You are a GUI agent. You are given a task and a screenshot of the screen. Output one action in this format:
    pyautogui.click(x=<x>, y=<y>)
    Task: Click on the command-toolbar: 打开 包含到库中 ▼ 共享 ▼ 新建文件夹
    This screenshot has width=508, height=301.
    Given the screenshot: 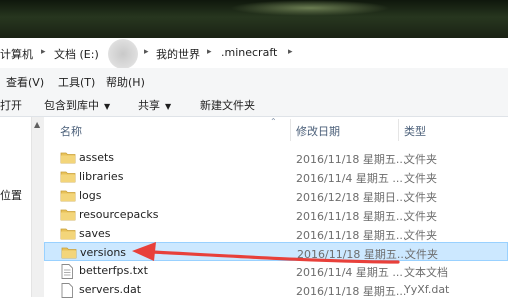 What is the action you would take?
    pyautogui.click(x=254, y=104)
    